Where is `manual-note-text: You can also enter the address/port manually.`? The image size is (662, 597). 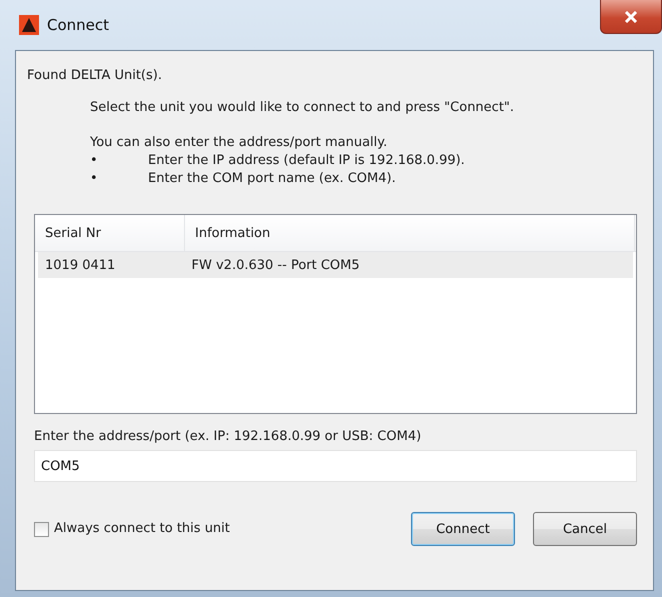
manual-note-text: You can also enter the address/port manually. is located at coordinates (239, 143).